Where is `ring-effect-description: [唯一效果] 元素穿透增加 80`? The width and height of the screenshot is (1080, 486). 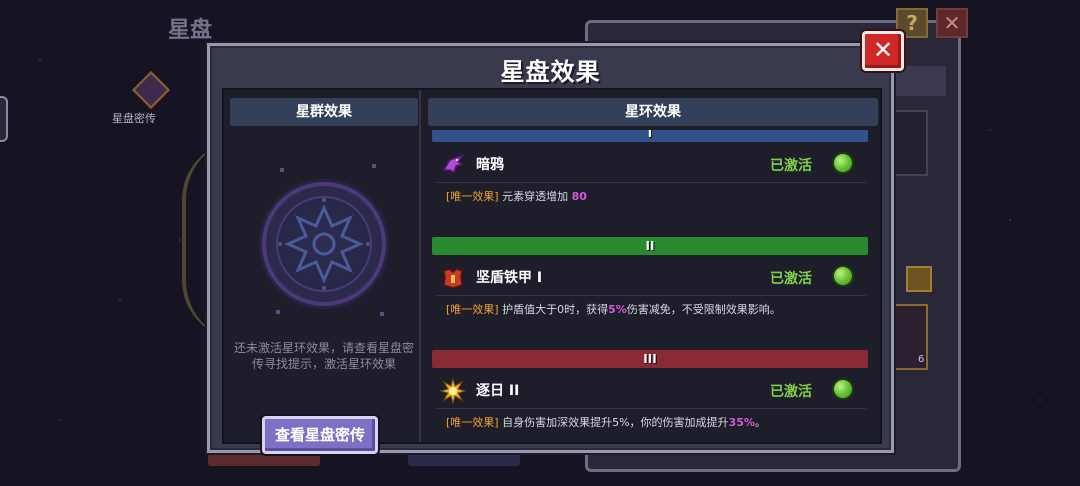
ring-effect-description: [唯一效果] 元素穿透增加 80 is located at coordinates (516, 196).